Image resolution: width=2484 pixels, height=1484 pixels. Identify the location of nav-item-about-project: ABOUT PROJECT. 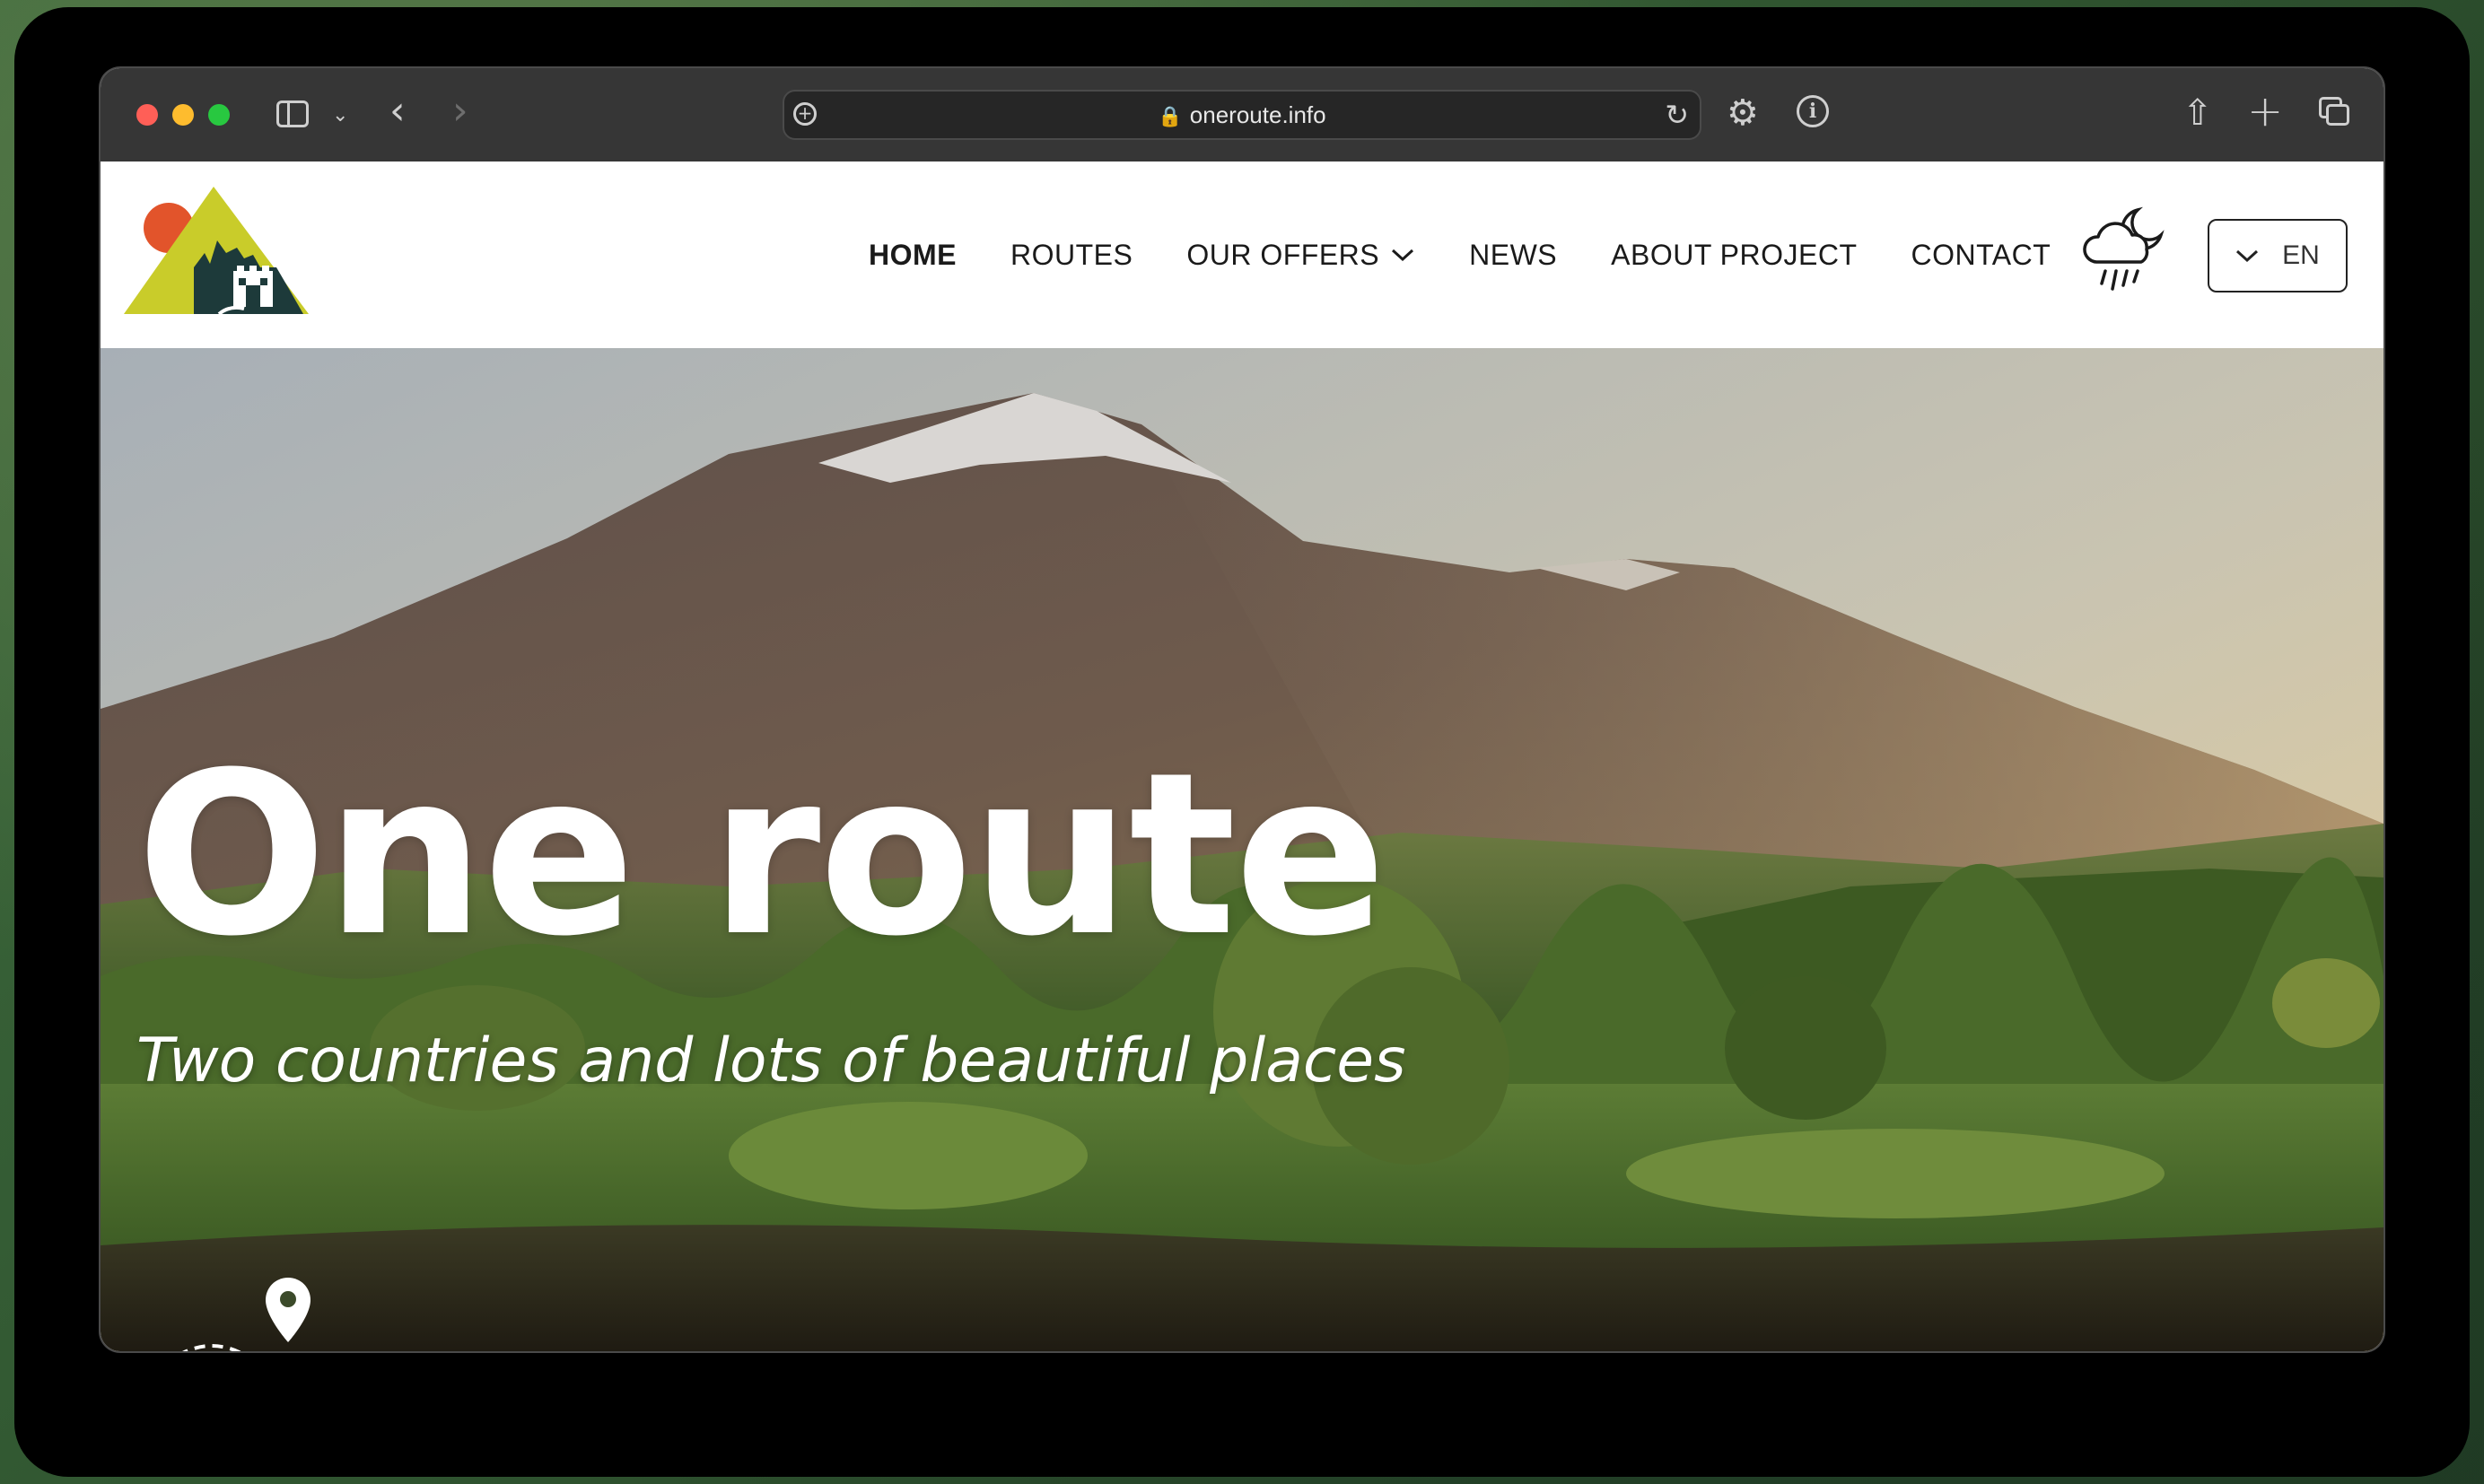
(1734, 255).